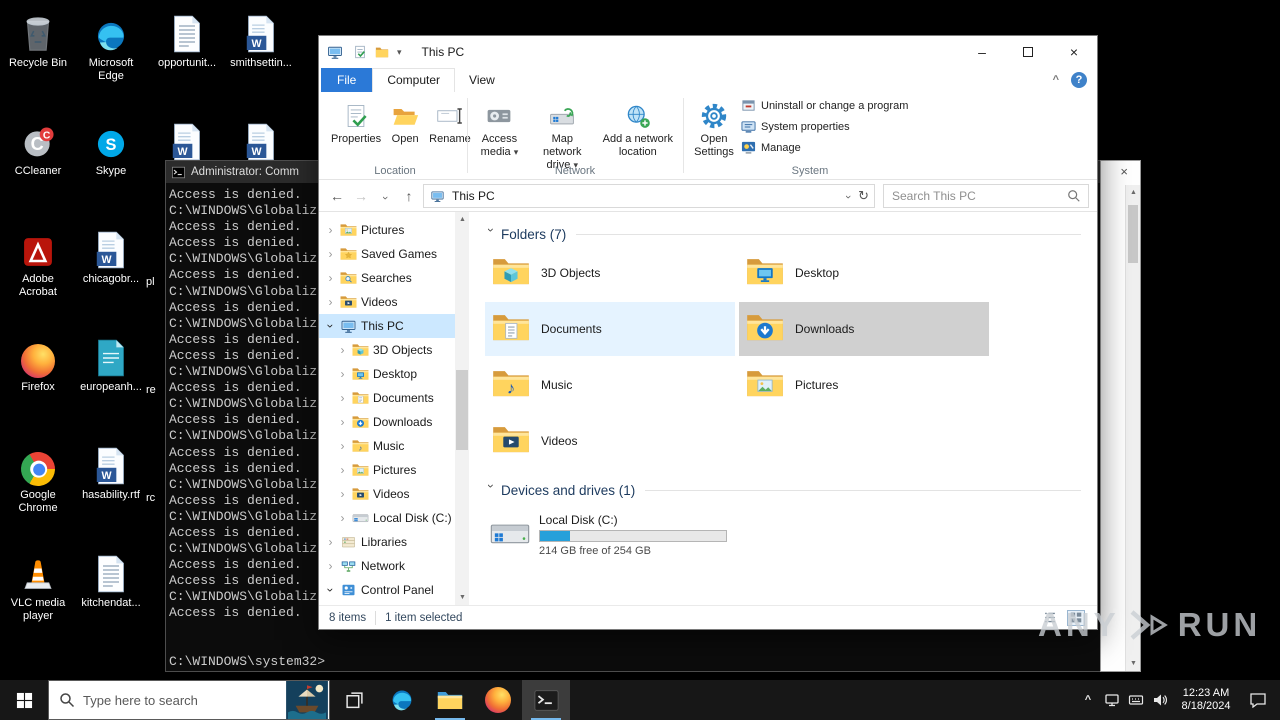  I want to click on minimize-button: –, so click(982, 52).